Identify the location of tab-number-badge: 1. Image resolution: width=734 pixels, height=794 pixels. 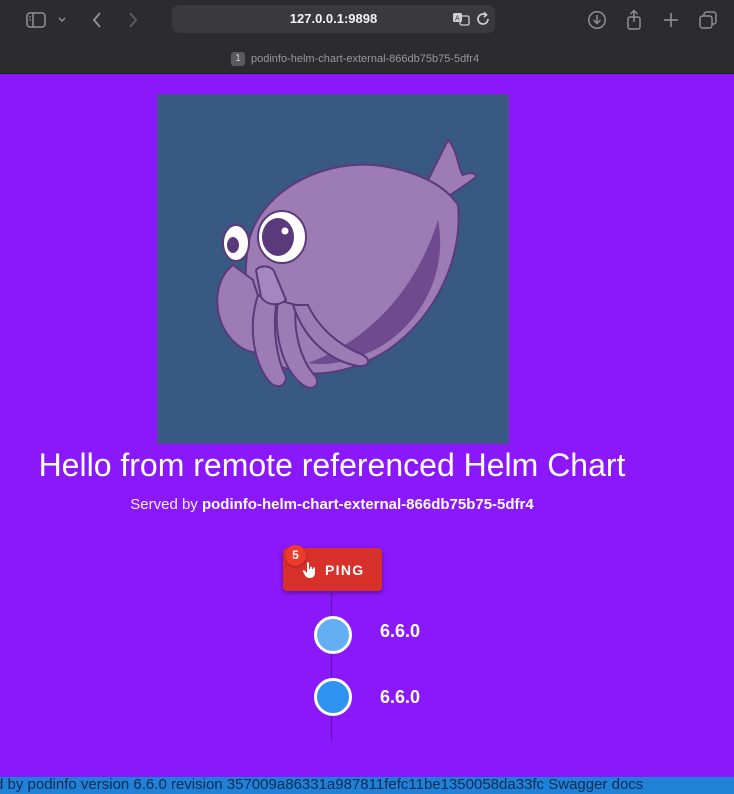
(238, 59).